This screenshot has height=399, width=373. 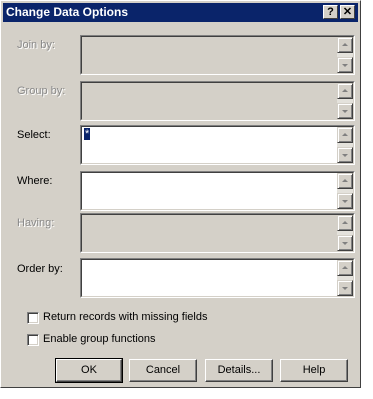 I want to click on join-by-label: Join by:, so click(x=36, y=45).